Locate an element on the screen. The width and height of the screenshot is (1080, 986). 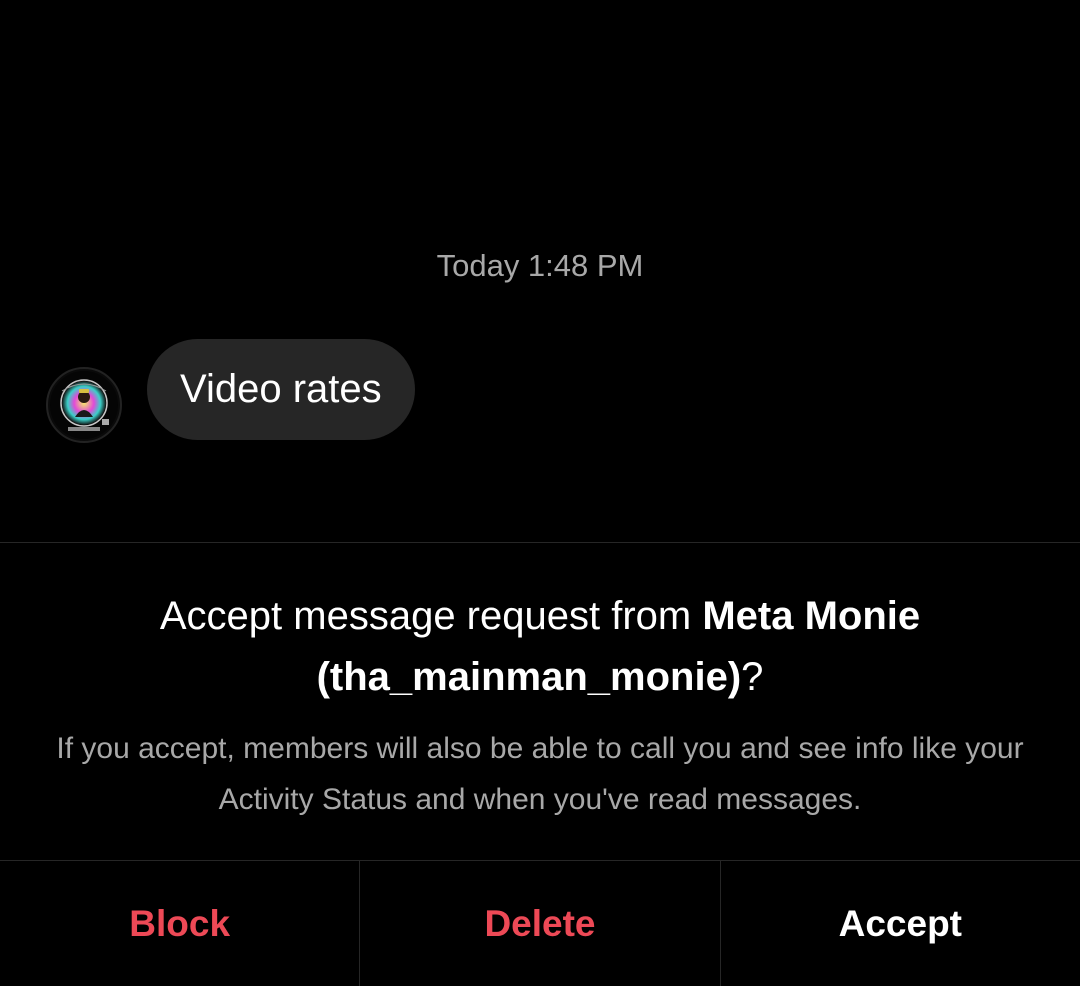
message-bubble: Video rates is located at coordinates (281, 389).